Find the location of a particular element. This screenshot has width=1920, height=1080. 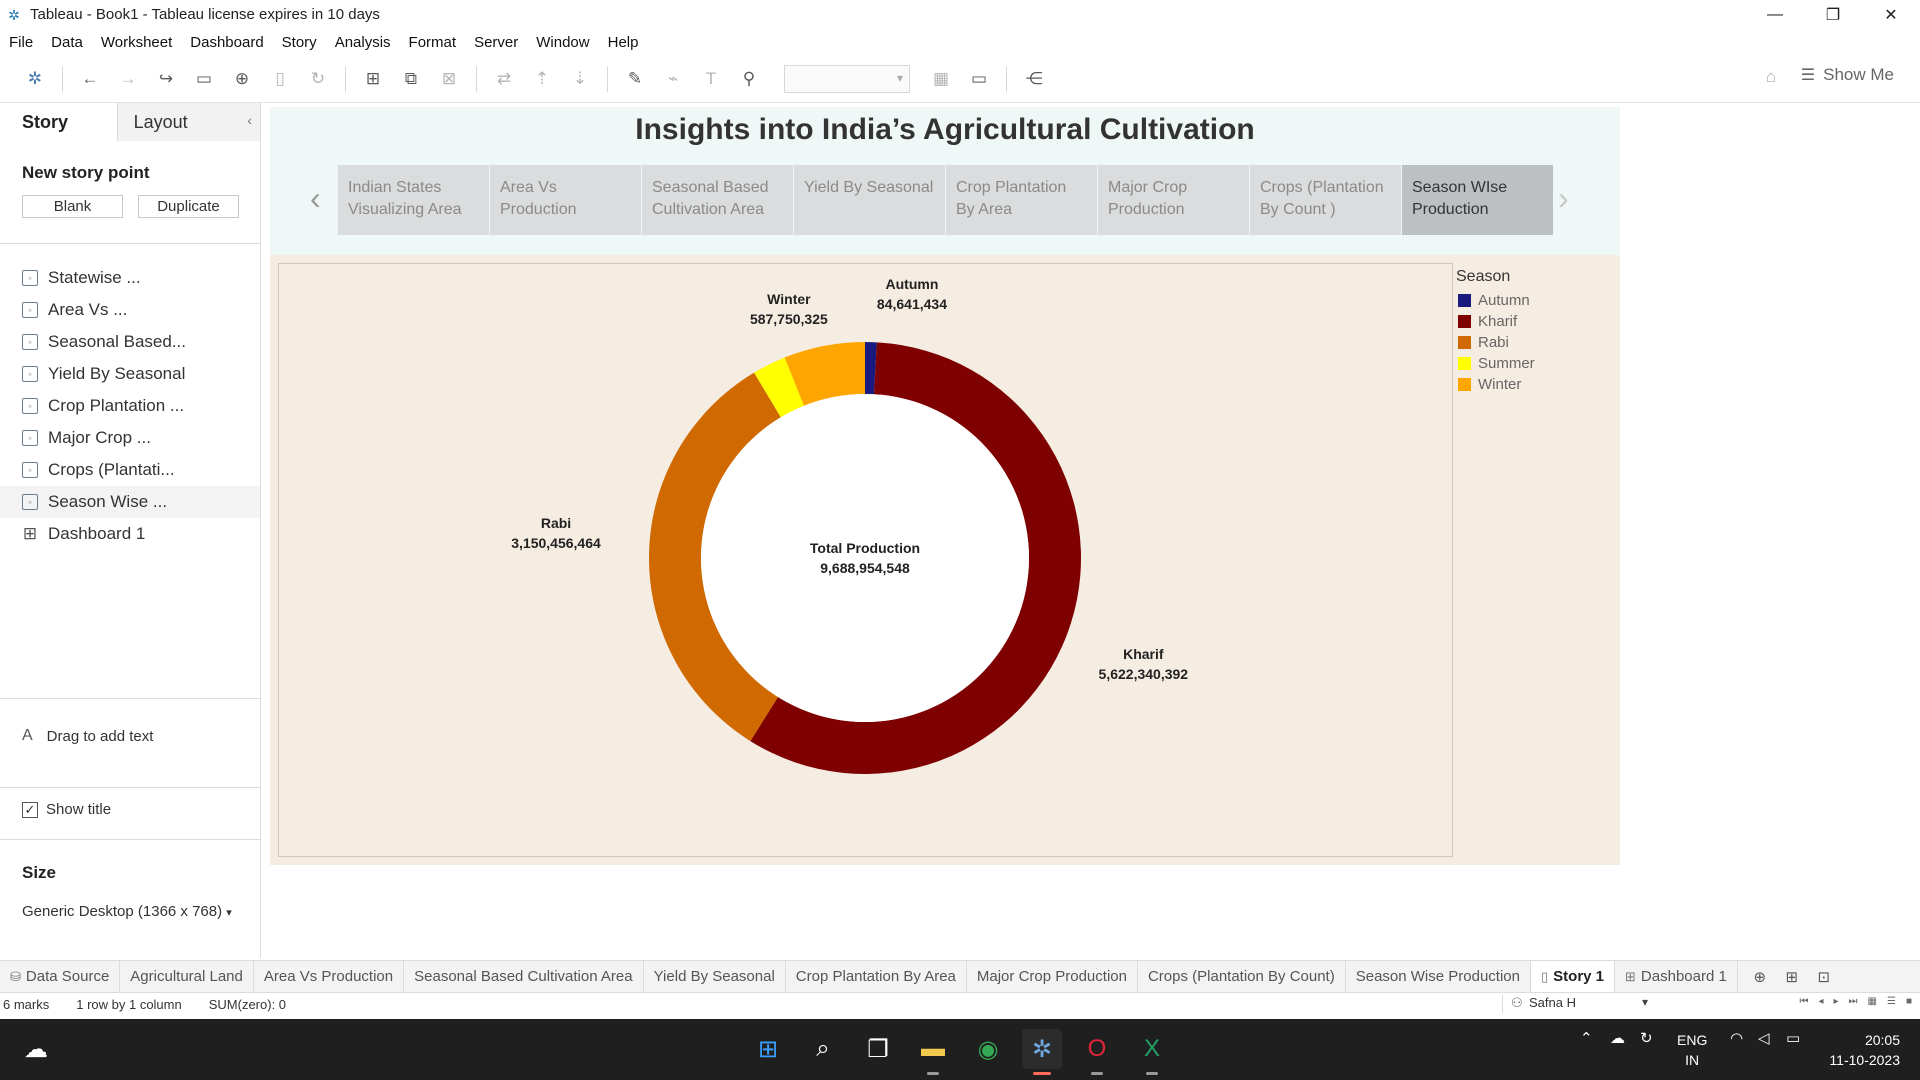

menu-help: Help is located at coordinates (623, 42).